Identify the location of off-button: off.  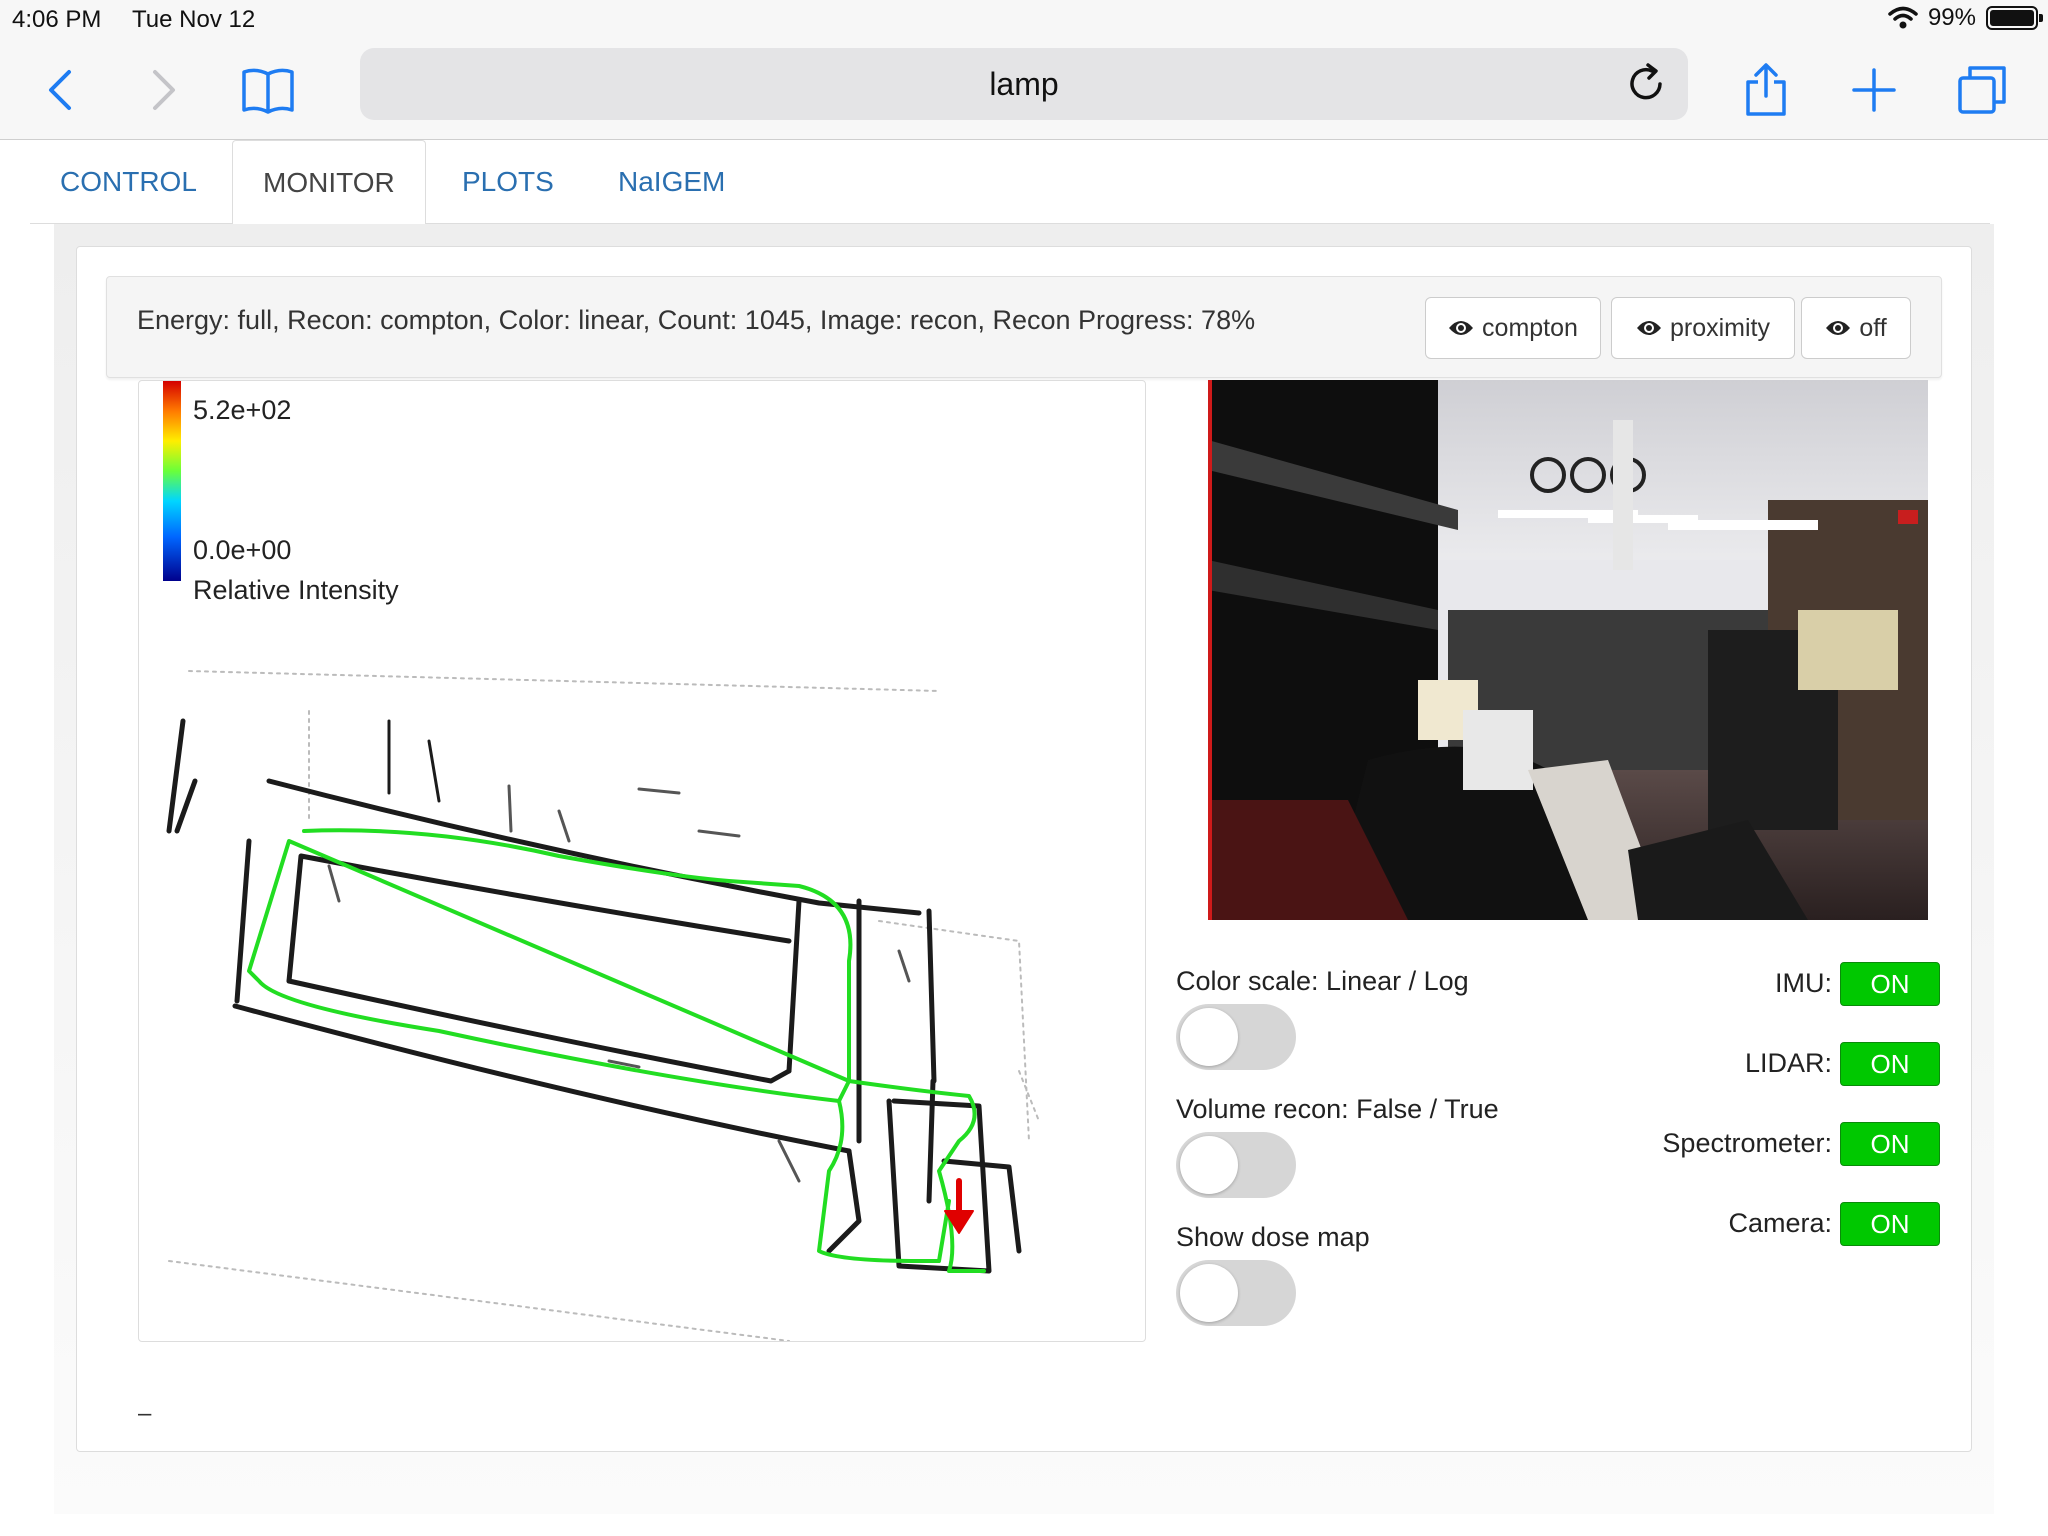
(1856, 328).